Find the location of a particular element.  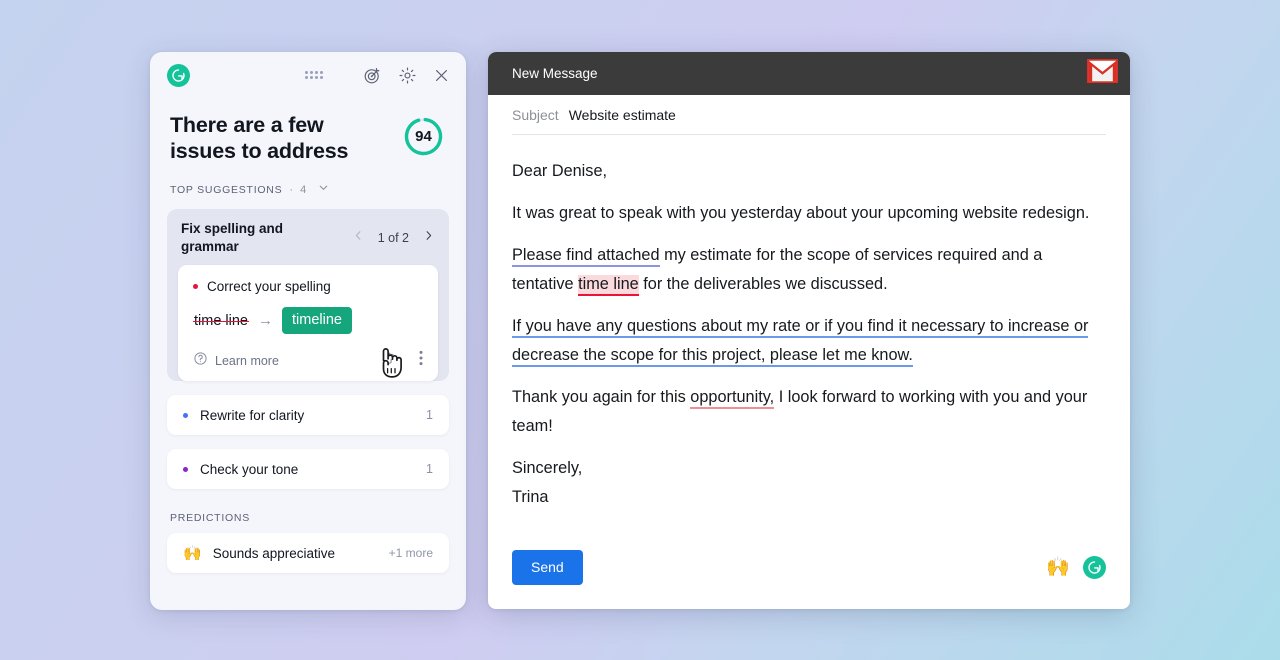

tone-underlined-text: opportunity, is located at coordinates (732, 398).